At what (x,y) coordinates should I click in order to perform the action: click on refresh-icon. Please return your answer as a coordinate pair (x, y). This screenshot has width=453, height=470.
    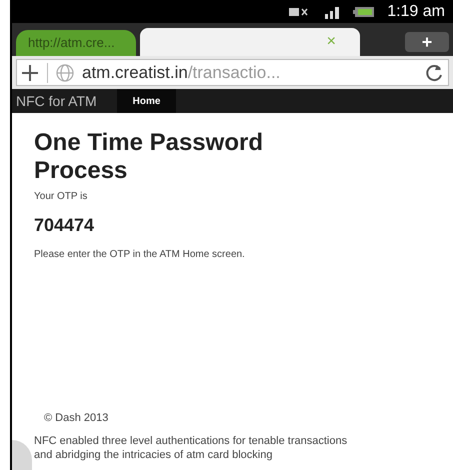
    Looking at the image, I should click on (434, 72).